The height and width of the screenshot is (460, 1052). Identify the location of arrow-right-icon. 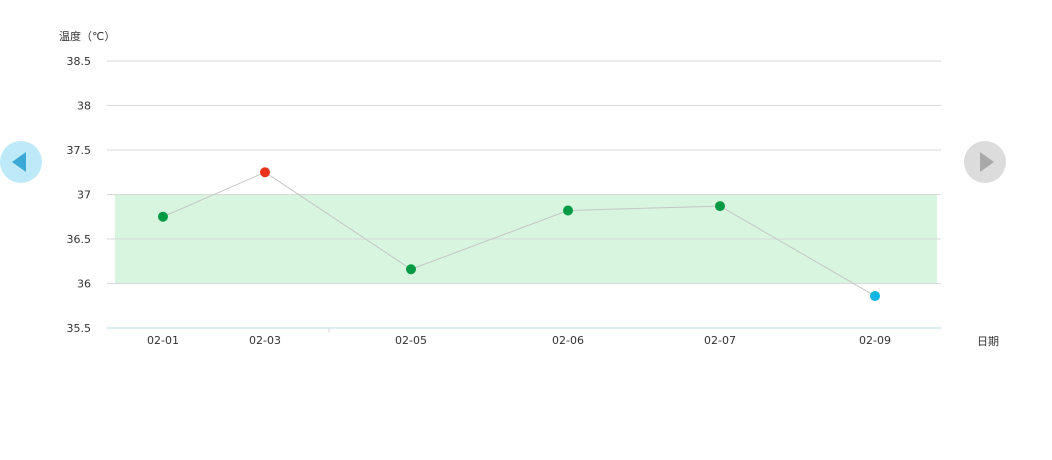
(987, 162).